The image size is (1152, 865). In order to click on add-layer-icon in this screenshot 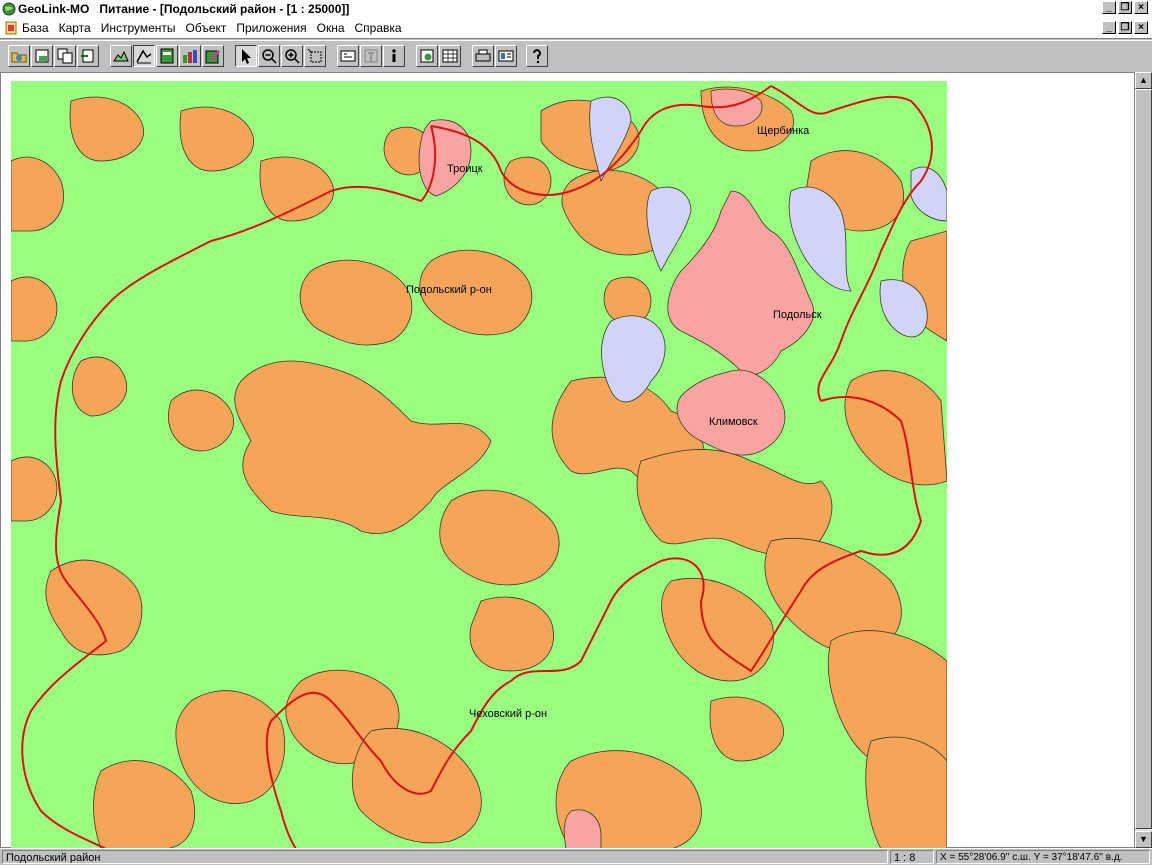, I will do `click(427, 56)`.